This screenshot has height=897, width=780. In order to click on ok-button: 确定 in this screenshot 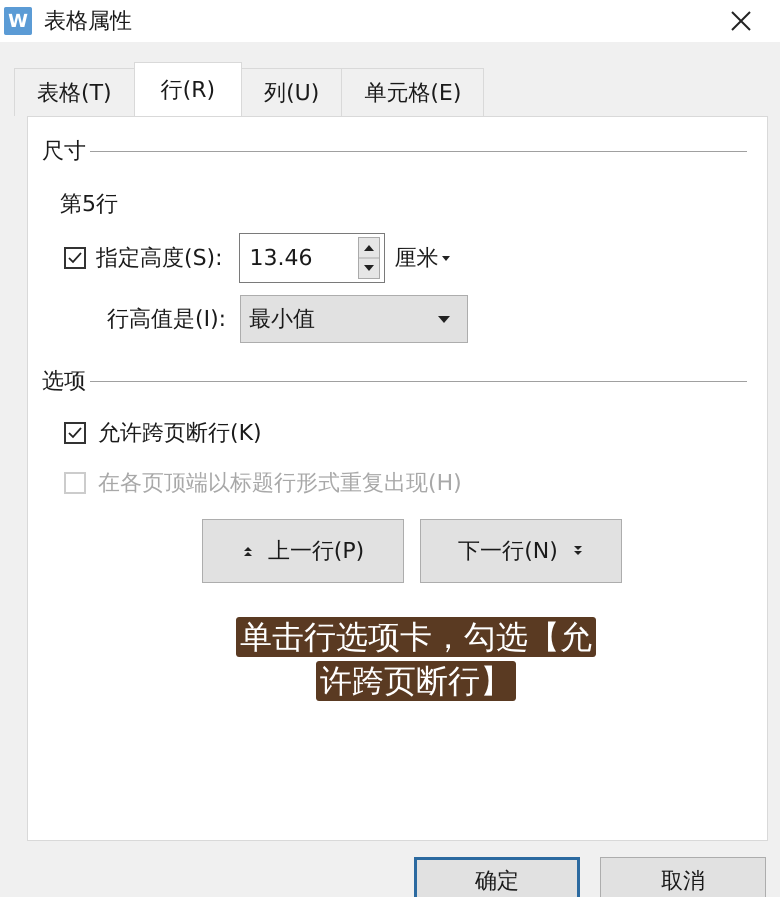, I will do `click(497, 877)`.